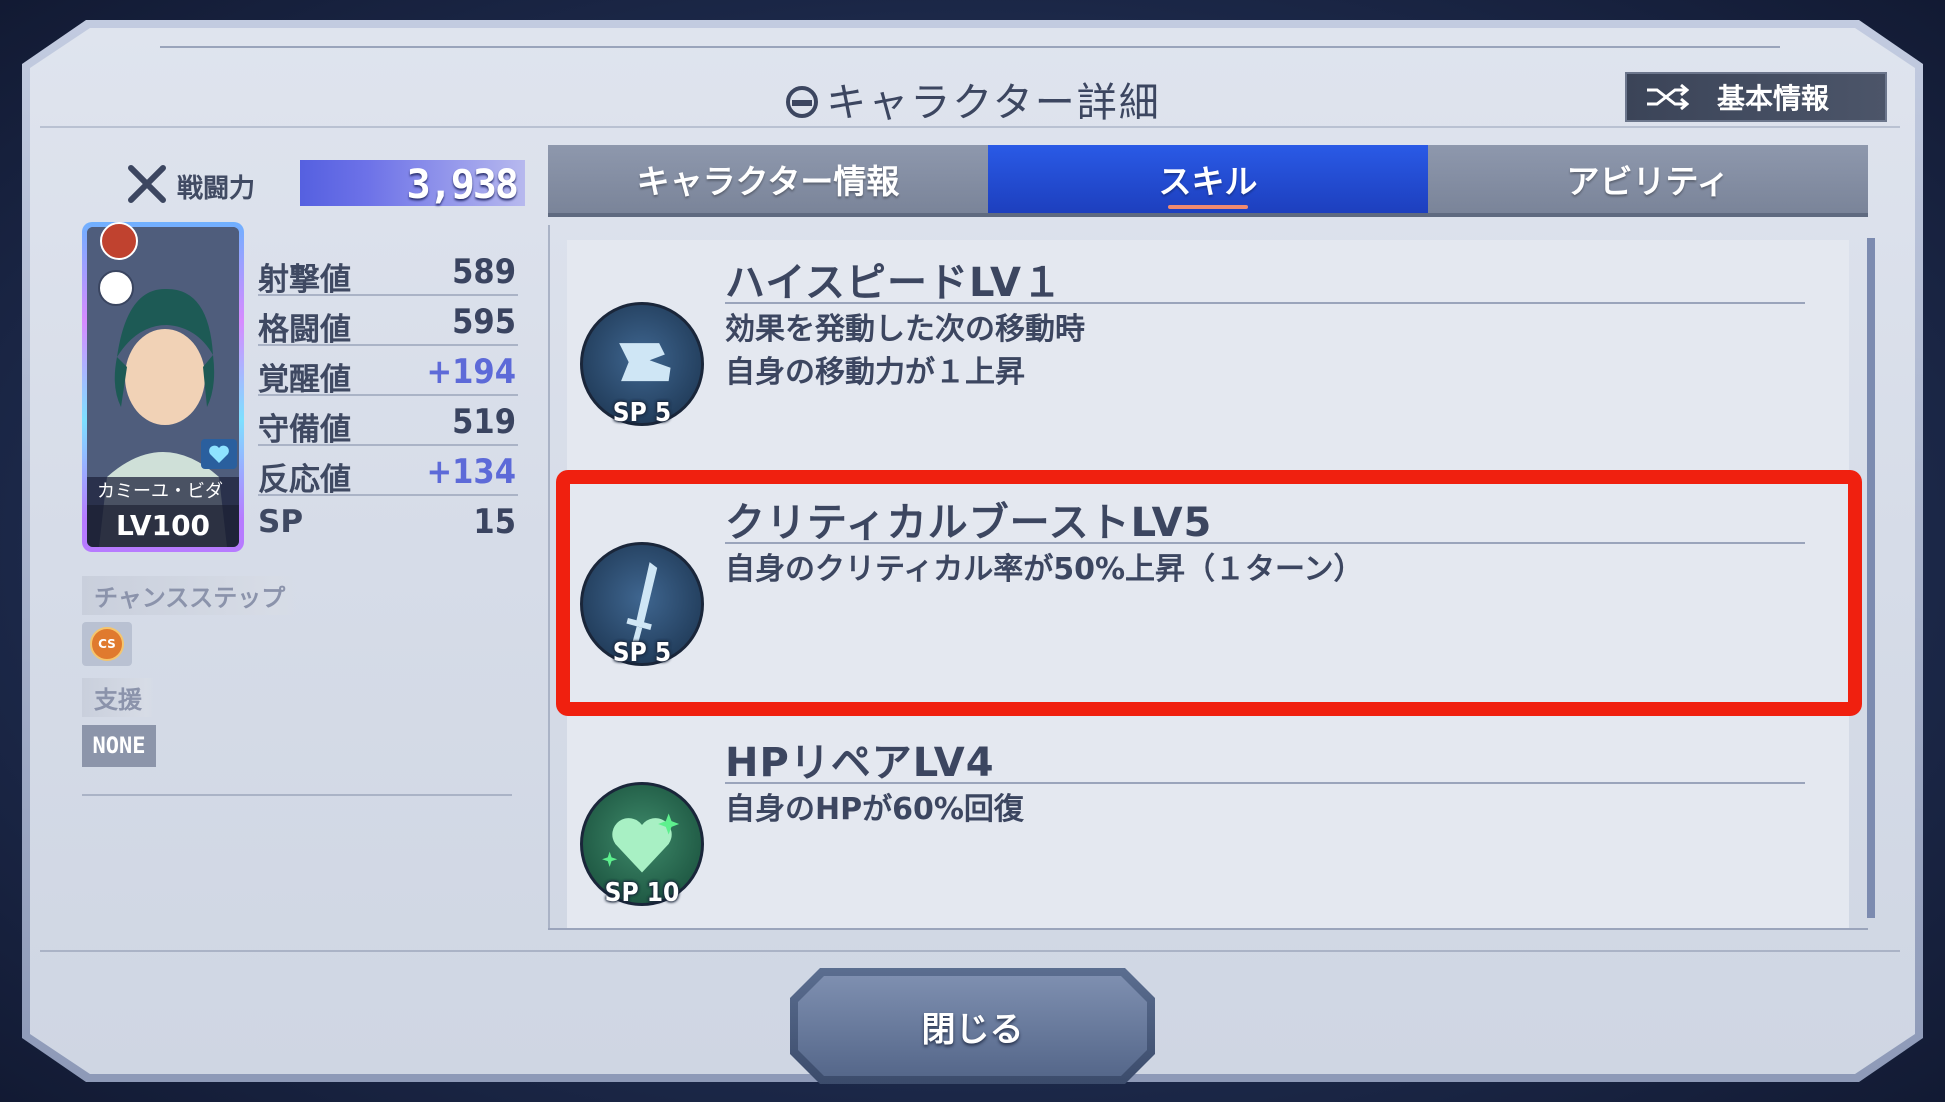 This screenshot has height=1102, width=1945. What do you see at coordinates (874, 809) in the screenshot?
I see `skill-description: 自身のHPが60%回復` at bounding box center [874, 809].